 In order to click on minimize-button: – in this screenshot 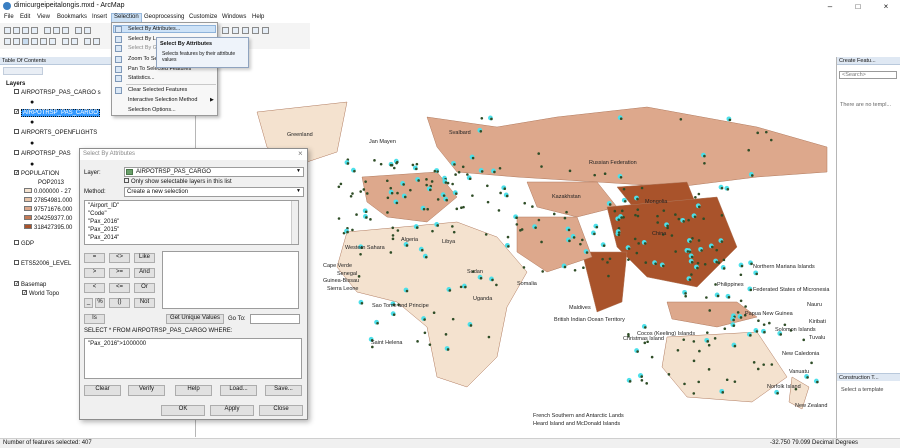, I will do `click(830, 6)`.